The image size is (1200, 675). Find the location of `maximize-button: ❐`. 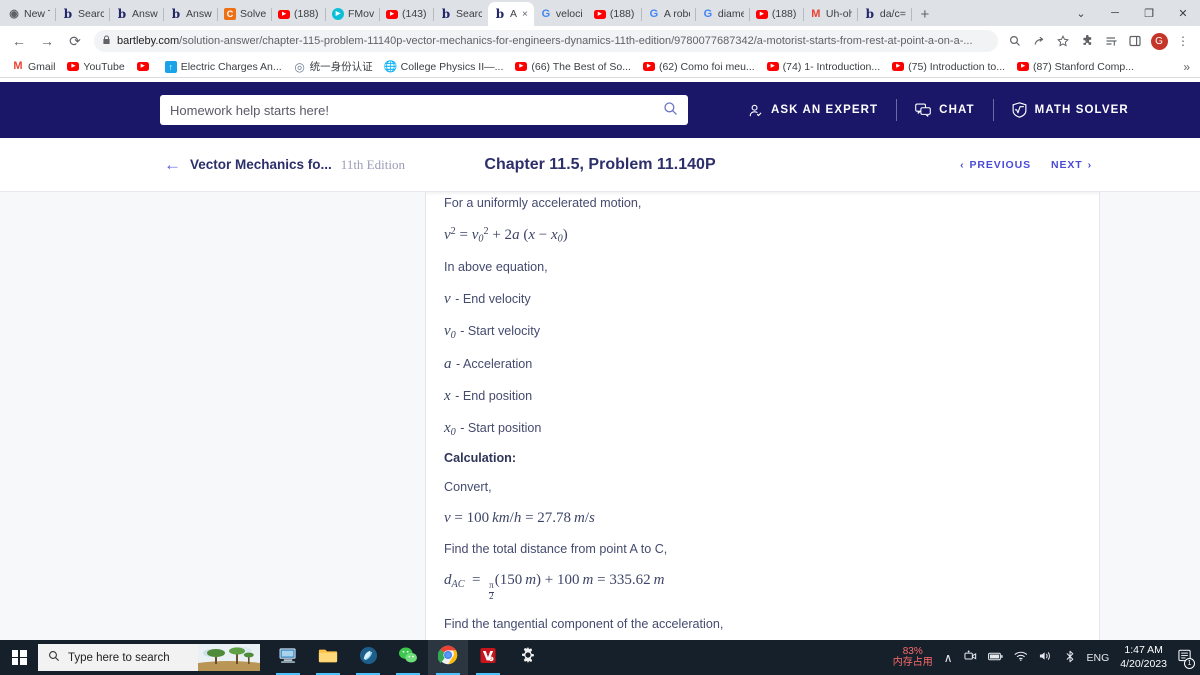

maximize-button: ❐ is located at coordinates (1149, 13).